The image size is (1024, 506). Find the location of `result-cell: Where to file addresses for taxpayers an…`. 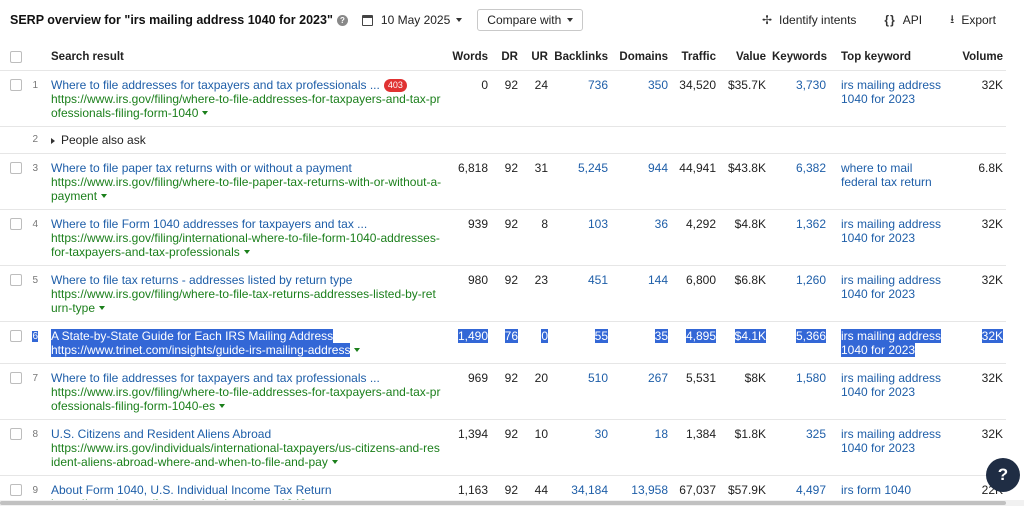

result-cell: Where to file addresses for taxpayers an… is located at coordinates (246, 97).